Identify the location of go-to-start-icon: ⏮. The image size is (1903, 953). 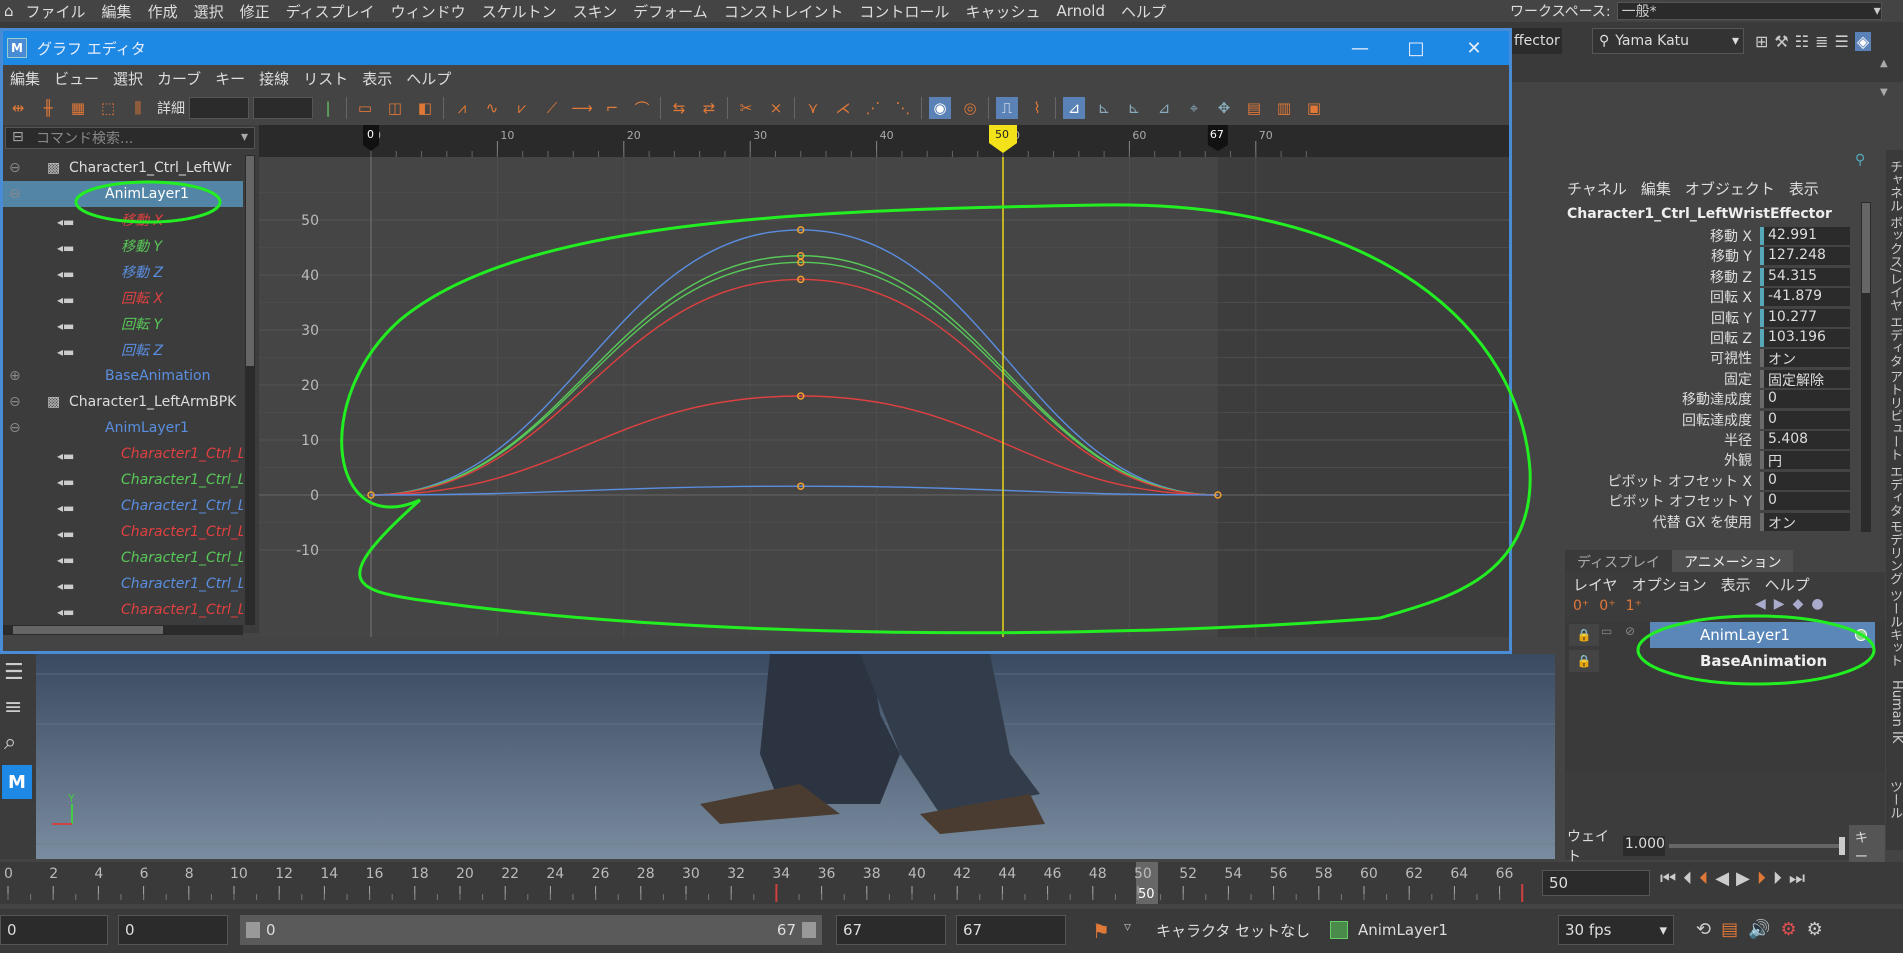
(1668, 878).